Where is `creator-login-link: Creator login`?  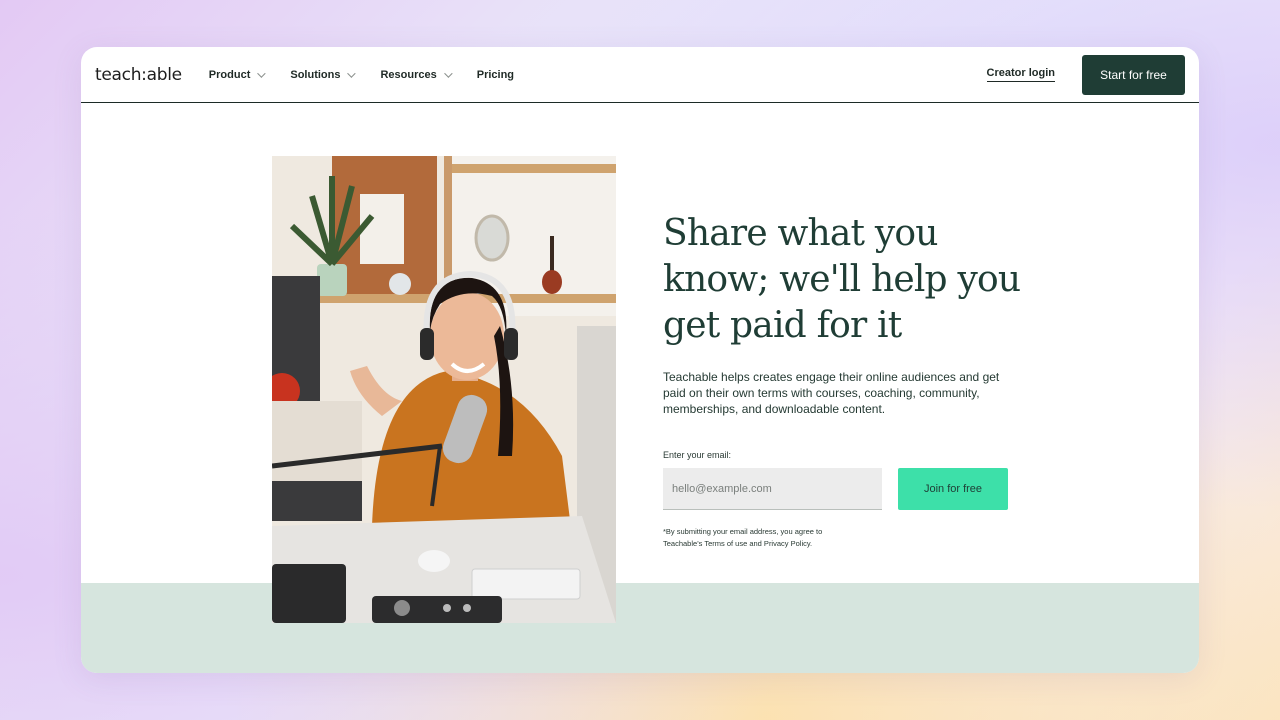 creator-login-link: Creator login is located at coordinates (1020, 74).